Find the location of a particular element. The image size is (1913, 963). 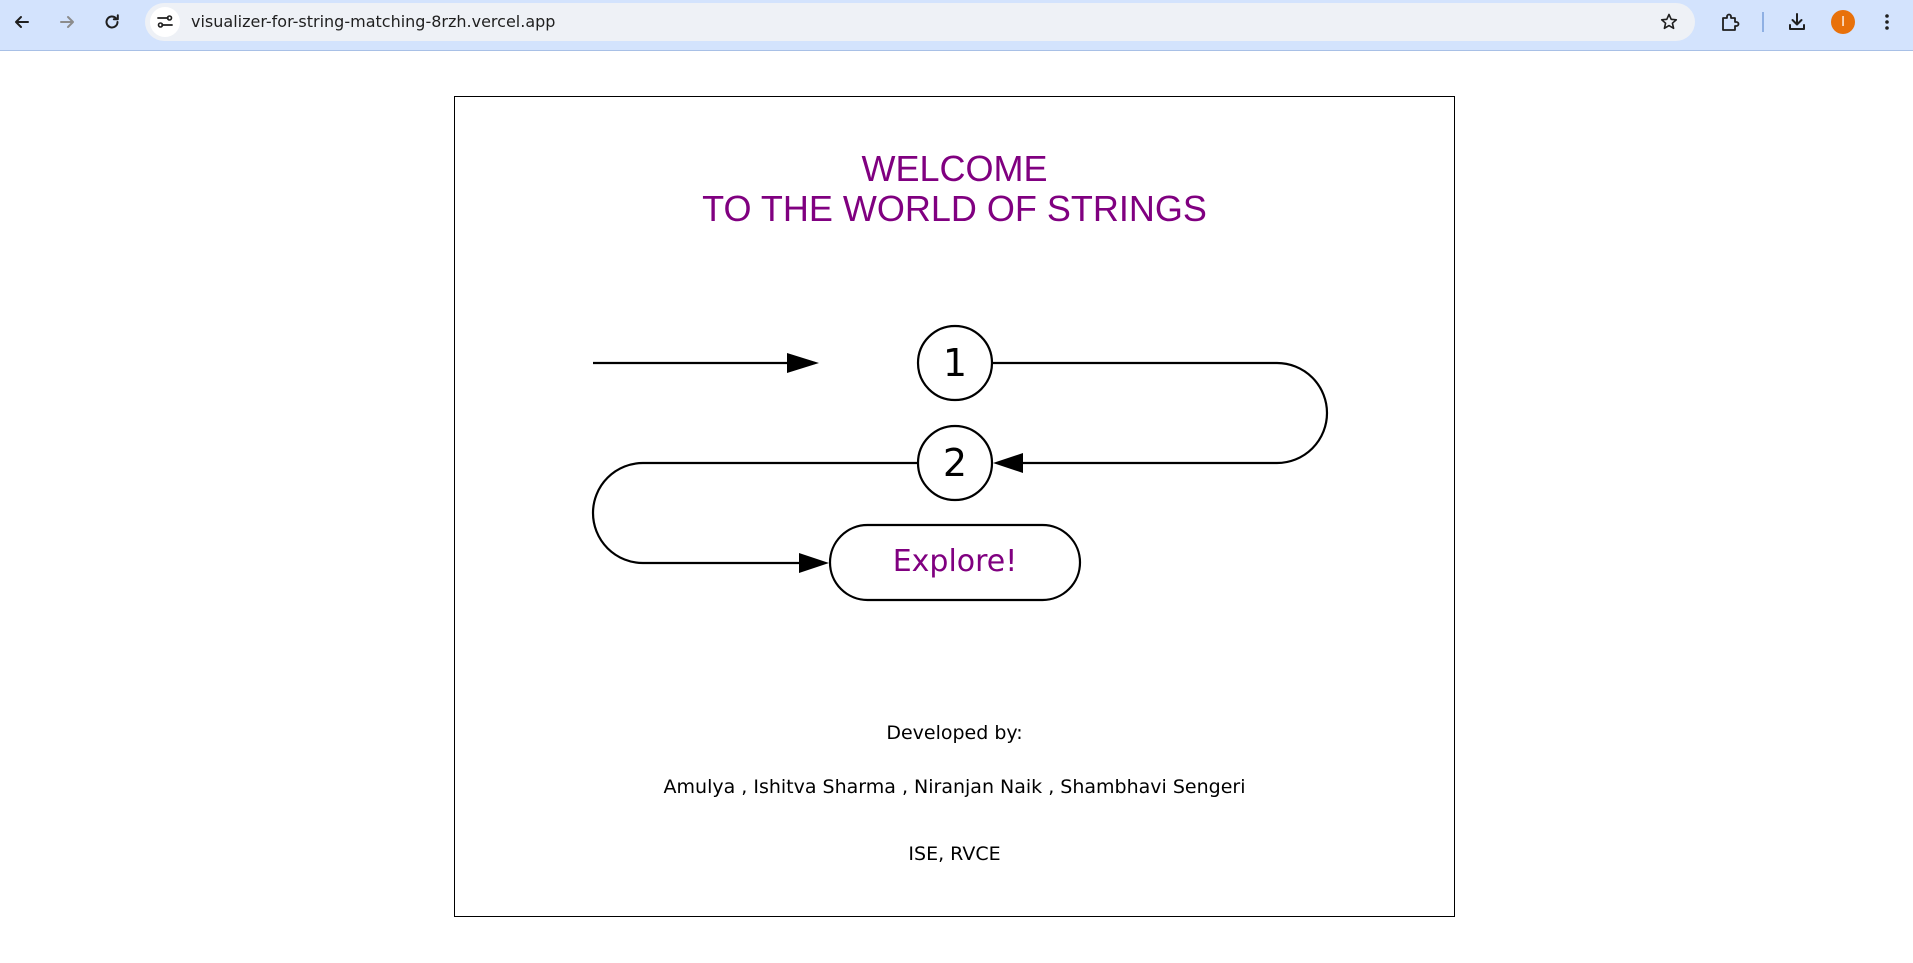

bookmark-button is located at coordinates (1669, 22).